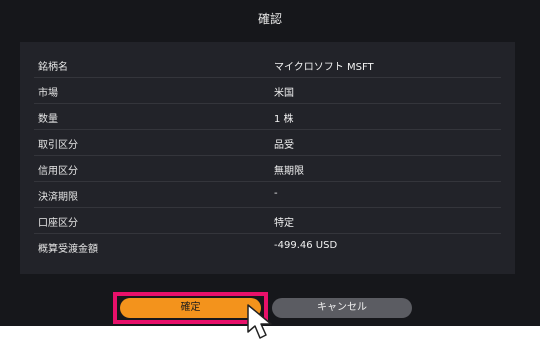  I want to click on detail-label: 信用区分, so click(58, 171).